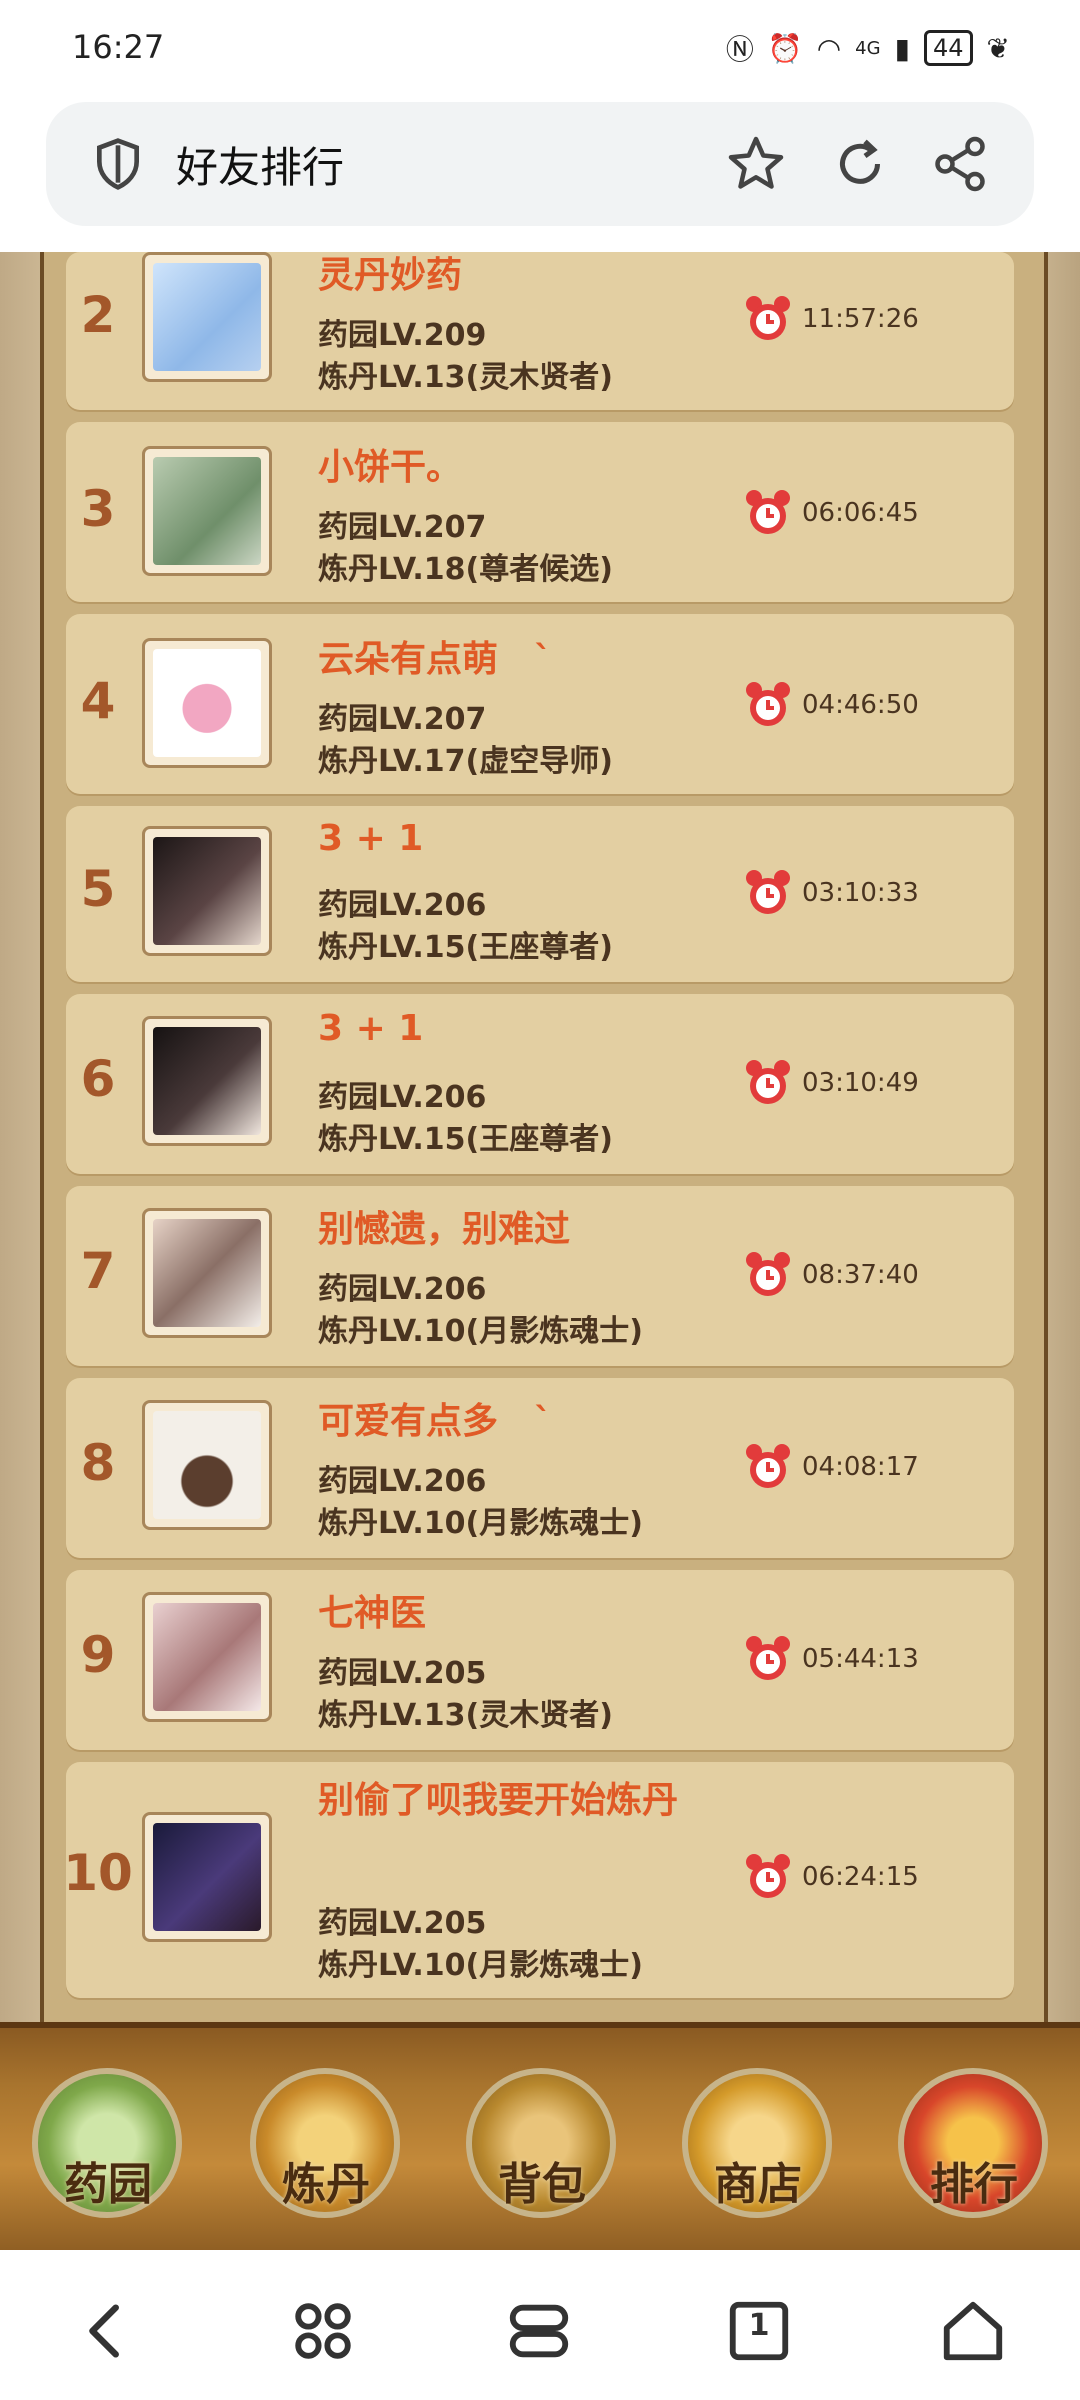 The width and height of the screenshot is (1080, 2400). Describe the element at coordinates (860, 319) in the screenshot. I see `timer-text: 11:57:26` at that location.